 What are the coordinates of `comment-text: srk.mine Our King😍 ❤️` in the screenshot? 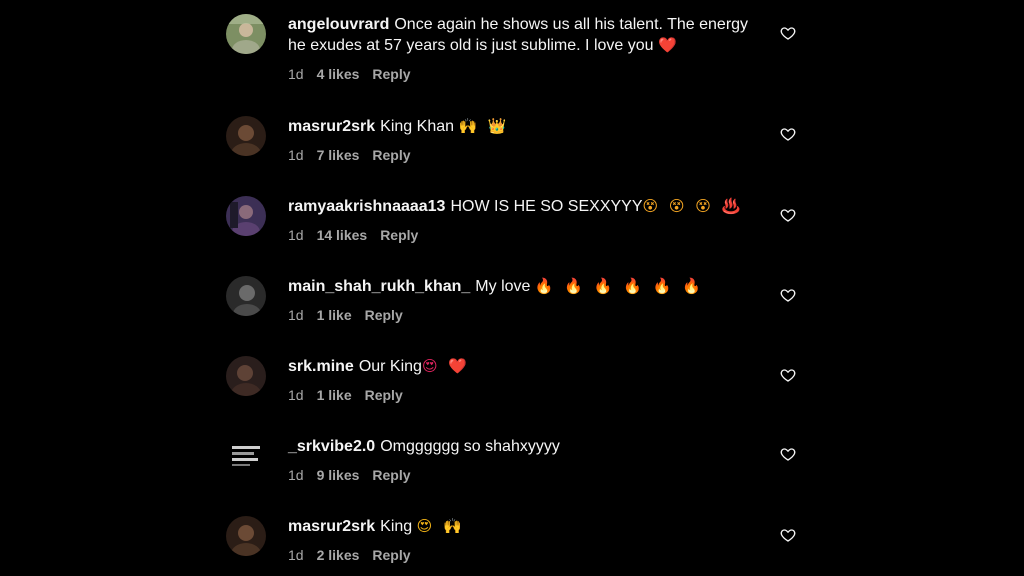 It's located at (528, 366).